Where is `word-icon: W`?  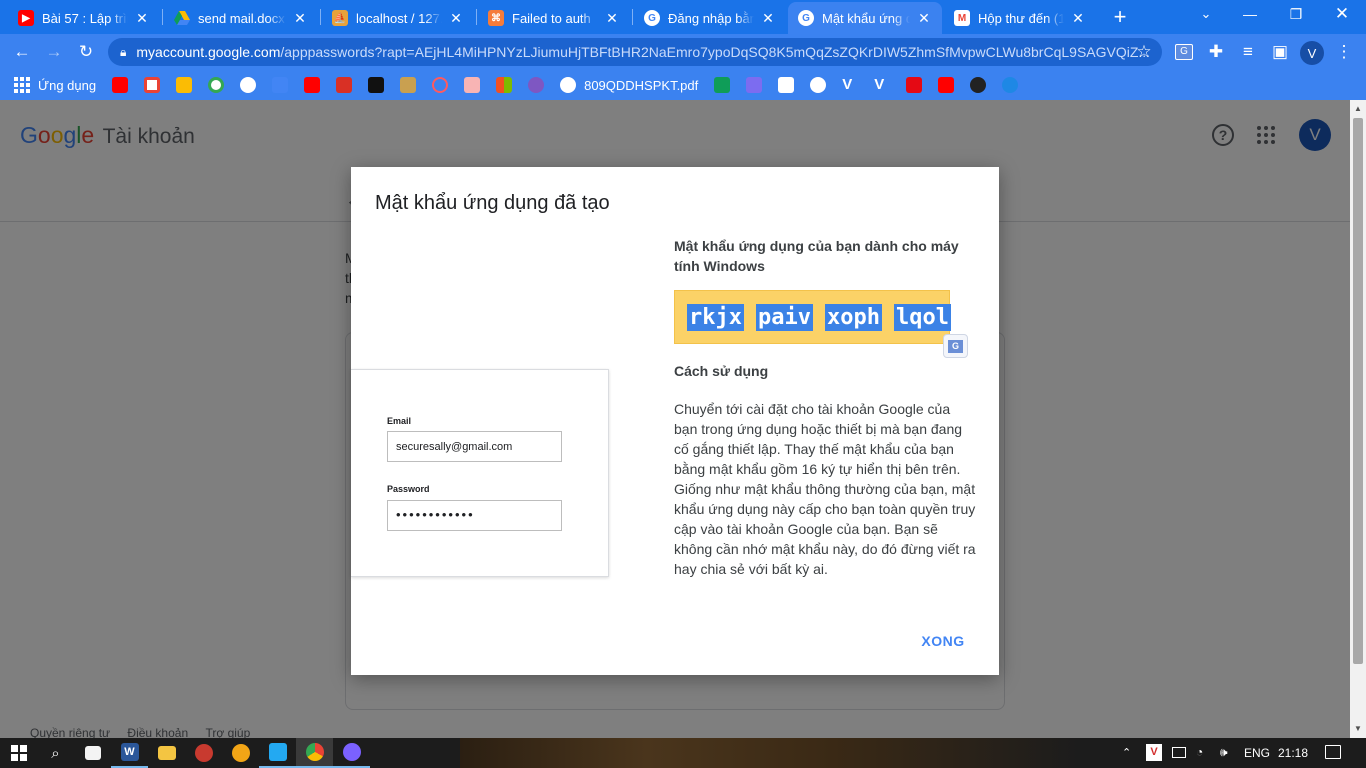
word-icon: W is located at coordinates (129, 753).